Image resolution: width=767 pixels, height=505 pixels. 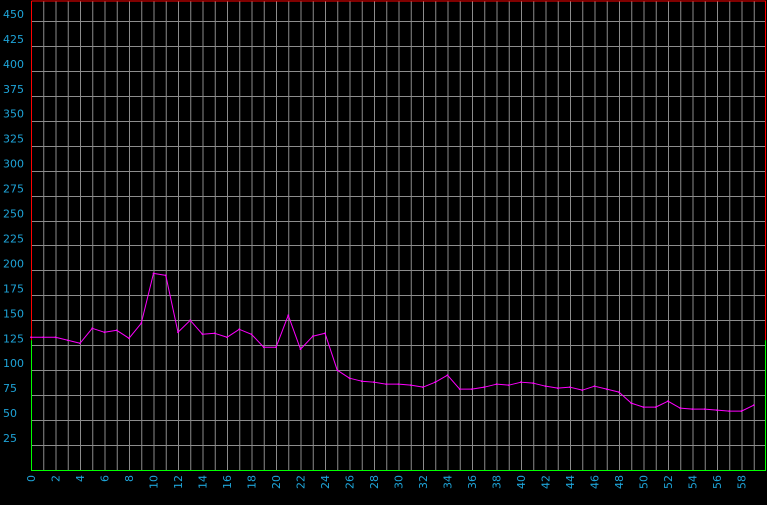 What do you see at coordinates (472, 482) in the screenshot?
I see `x-tick-label: 36` at bounding box center [472, 482].